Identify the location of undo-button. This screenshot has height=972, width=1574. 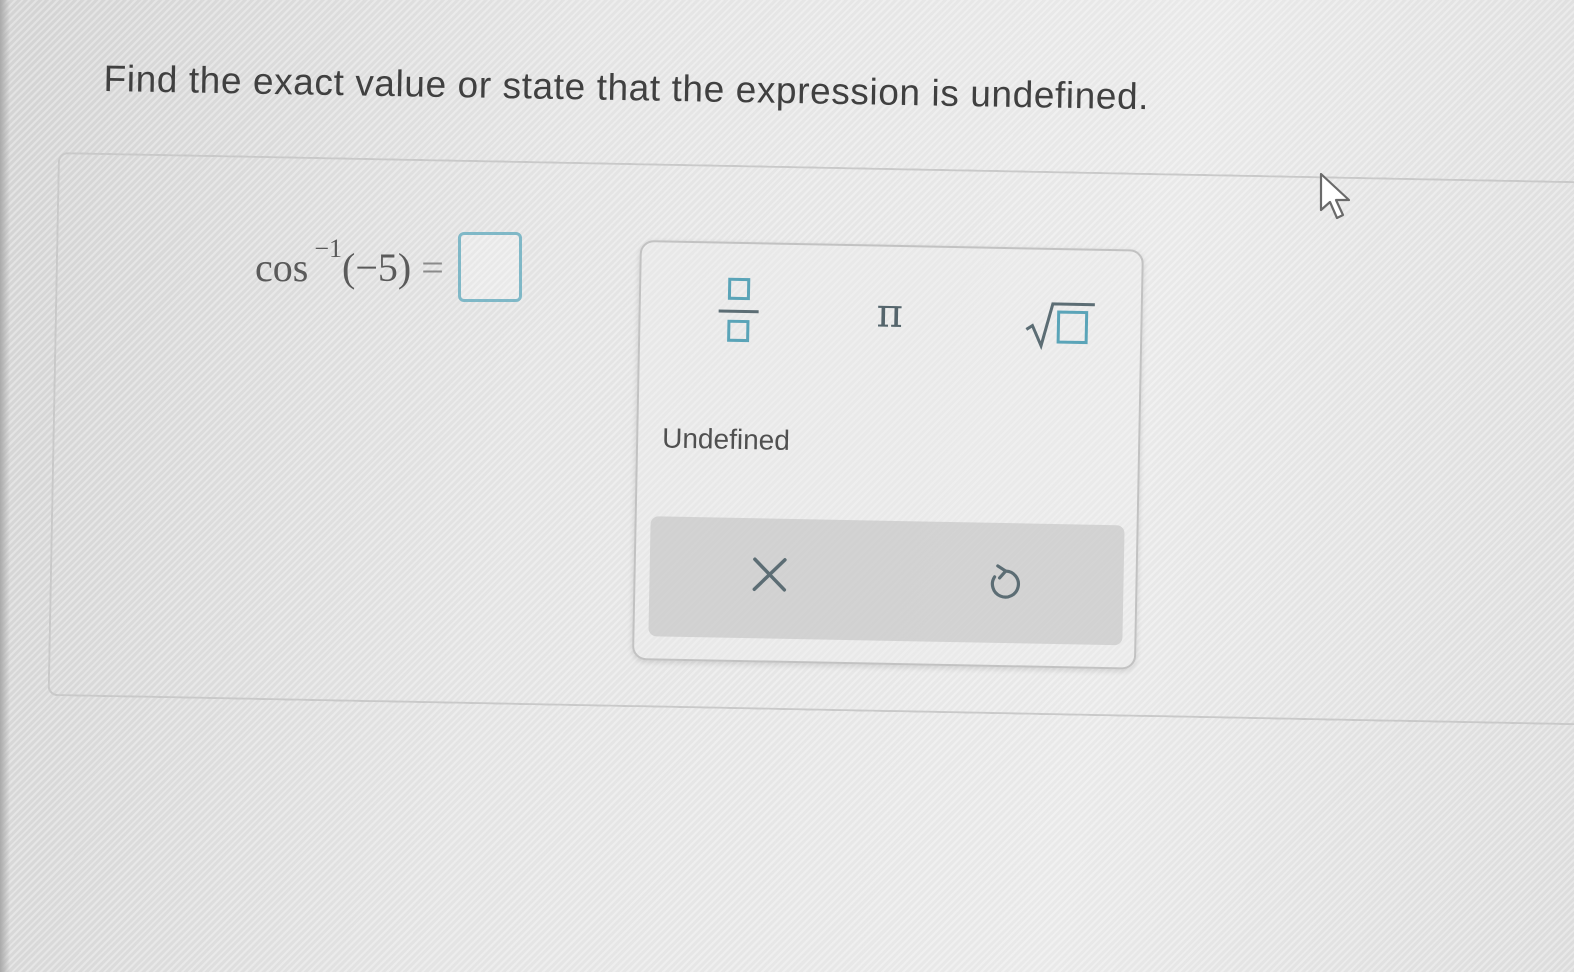
(1003, 583).